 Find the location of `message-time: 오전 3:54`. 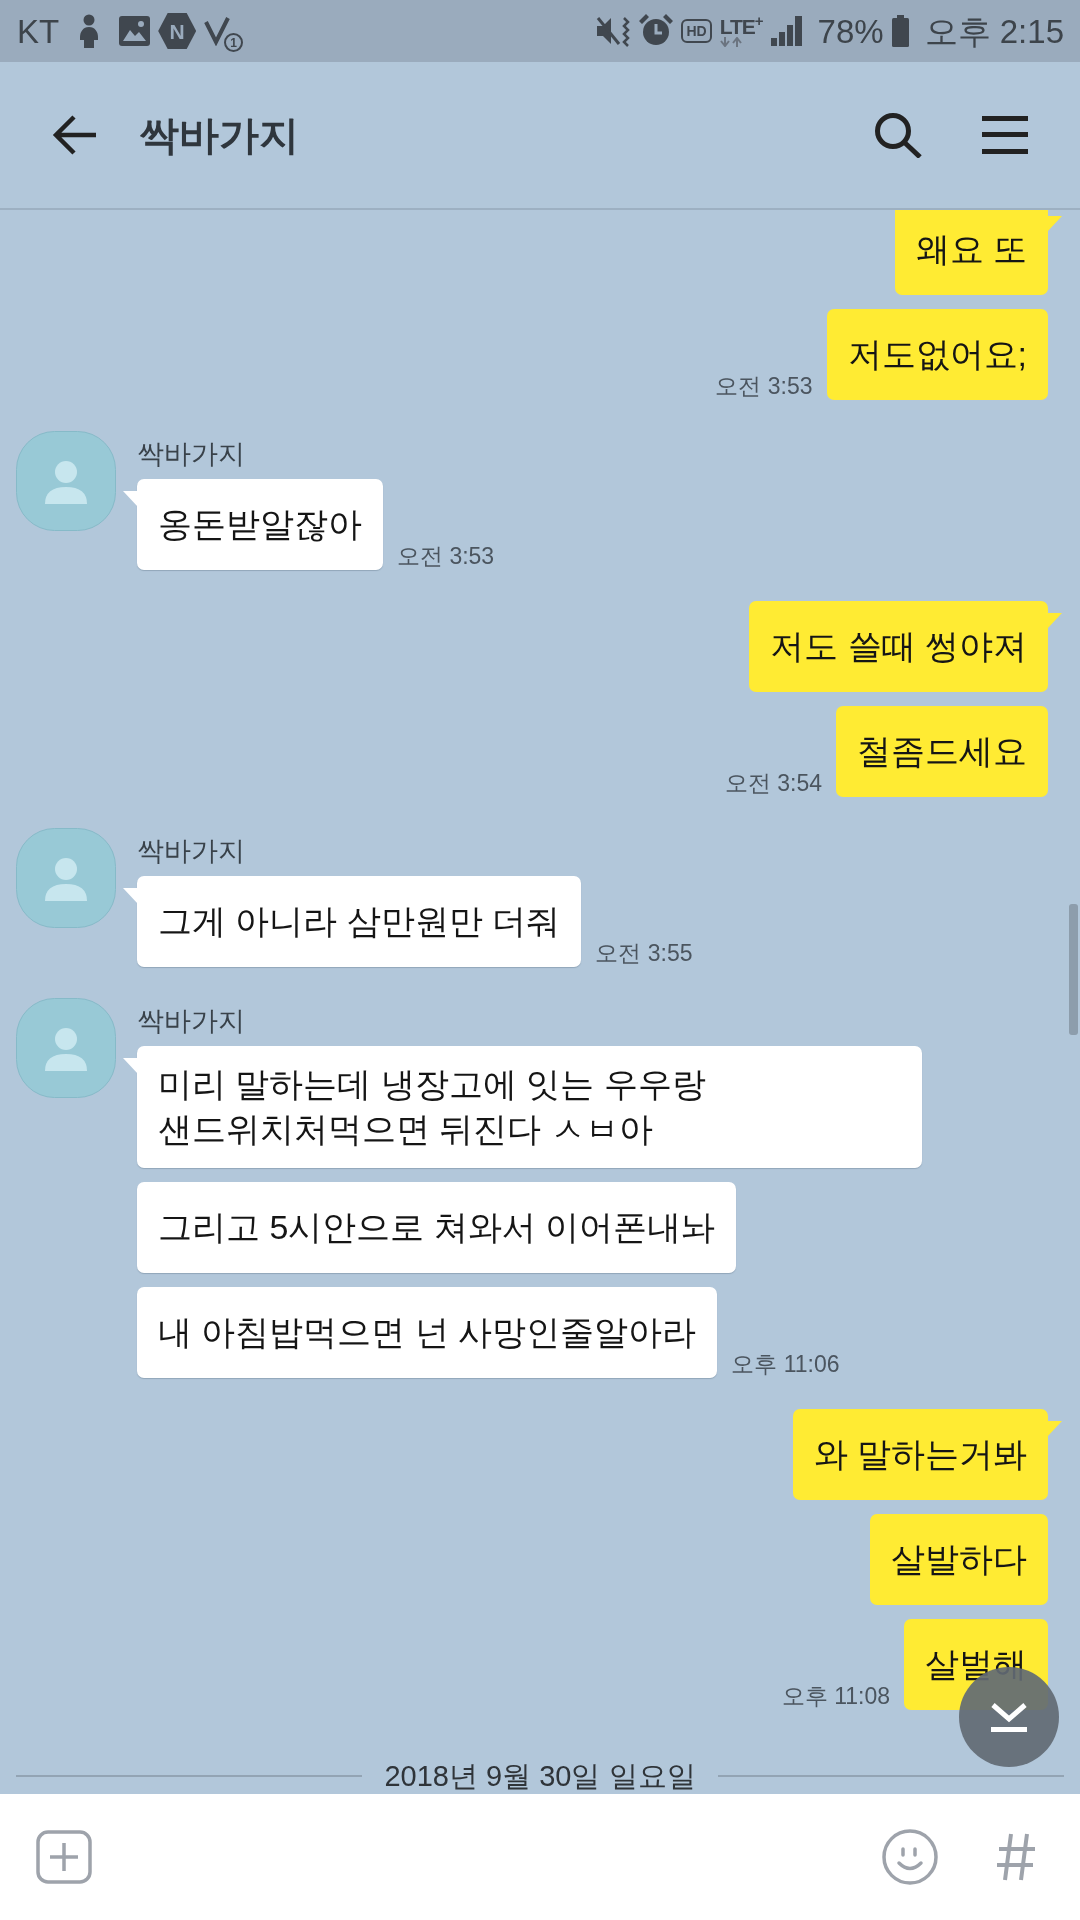

message-time: 오전 3:54 is located at coordinates (773, 783).